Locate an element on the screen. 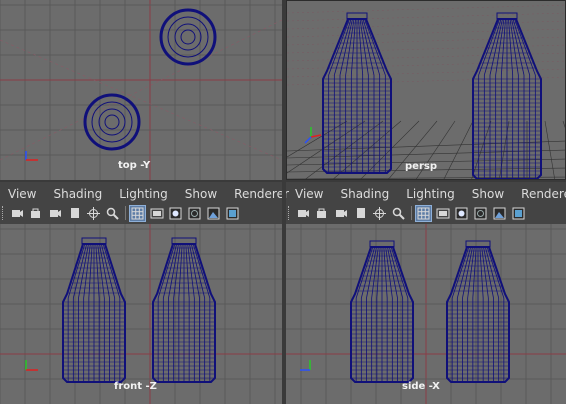  panel-toolbar-left is located at coordinates (123, 213).